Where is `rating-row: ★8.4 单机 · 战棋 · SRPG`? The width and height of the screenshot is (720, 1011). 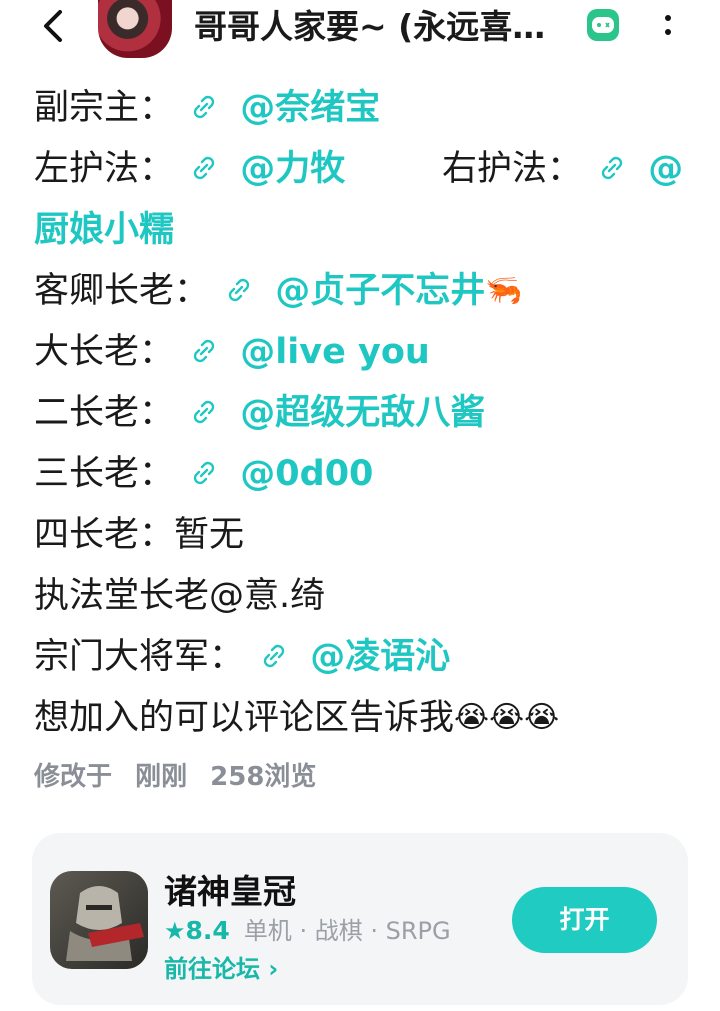
rating-row: ★8.4 单机 · 战棋 · SRPG is located at coordinates (307, 928).